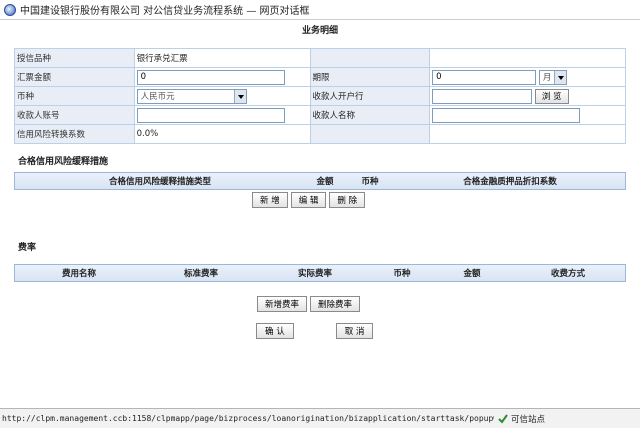  What do you see at coordinates (320, 10) in the screenshot?
I see `window-titlebar: 中国建设银行股份有限公司 对公信贷业务流程系统 — 网页对话框` at bounding box center [320, 10].